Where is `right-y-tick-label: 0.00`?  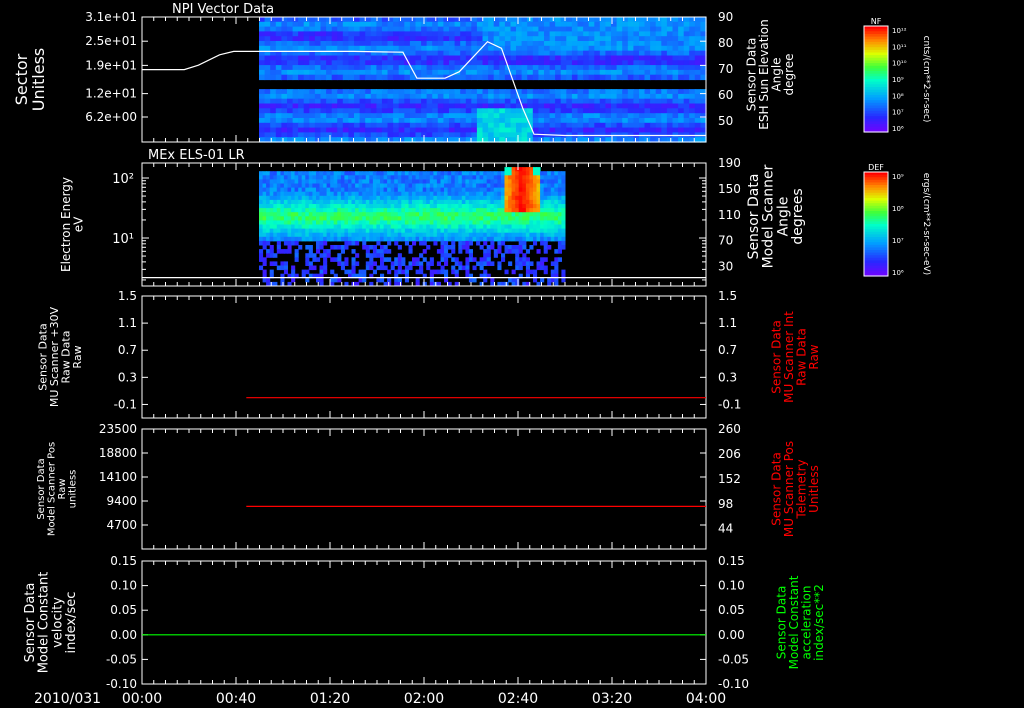 right-y-tick-label: 0.00 is located at coordinates (731, 635).